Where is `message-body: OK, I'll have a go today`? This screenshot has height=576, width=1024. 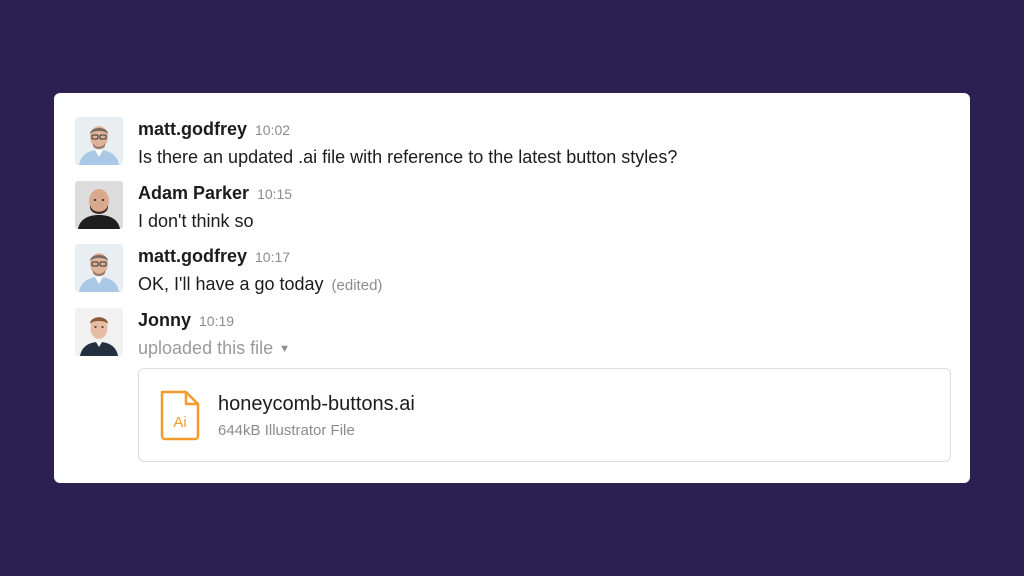 message-body: OK, I'll have a go today is located at coordinates (231, 284).